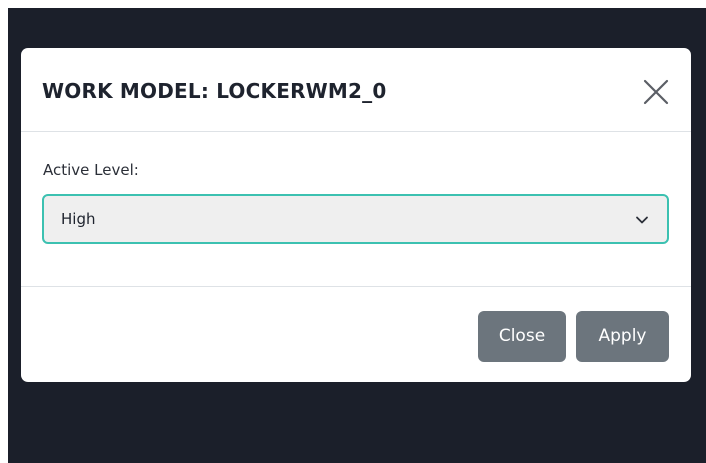  I want to click on modal-title: WORK MODEL: LOCKERWM2_0, so click(214, 91).